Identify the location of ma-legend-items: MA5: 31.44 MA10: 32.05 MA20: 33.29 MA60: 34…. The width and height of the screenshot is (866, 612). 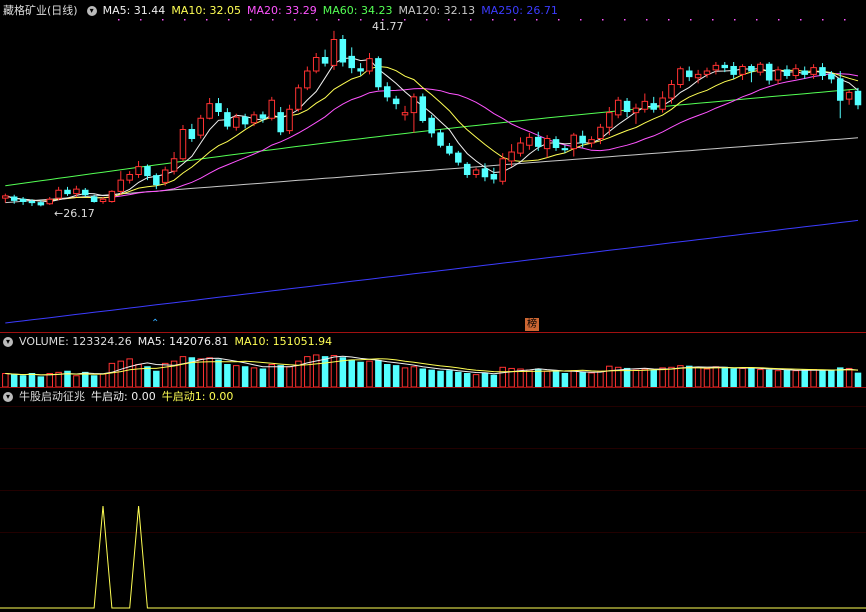
(333, 10).